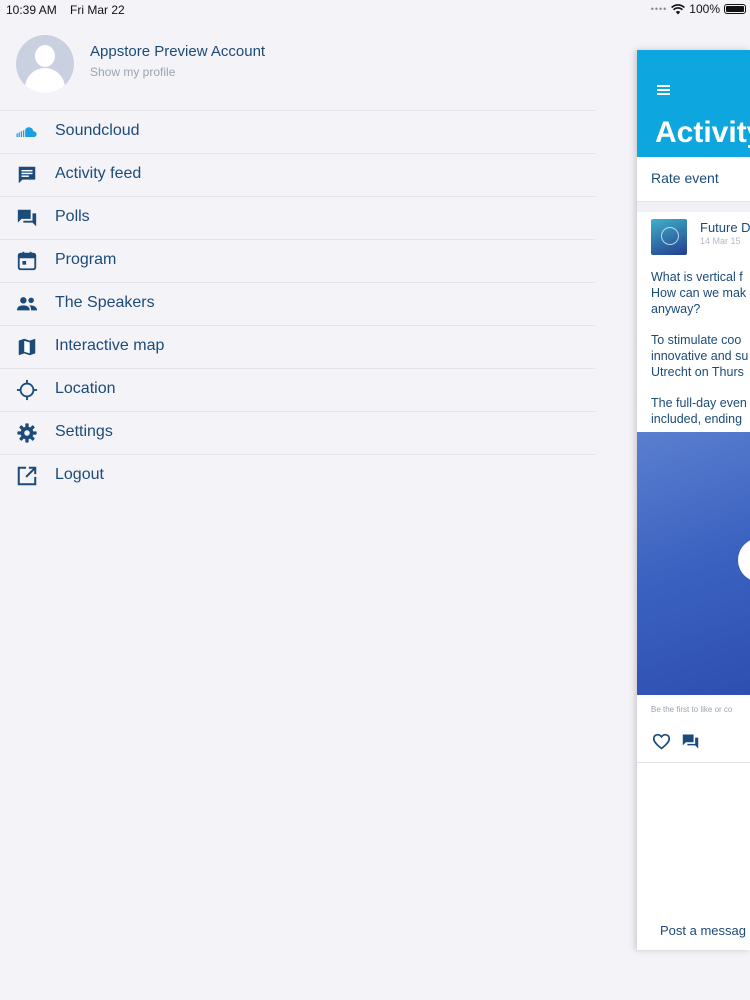 This screenshot has height=1000, width=750. Describe the element at coordinates (297, 390) in the screenshot. I see `menu-item-location: Location` at that location.